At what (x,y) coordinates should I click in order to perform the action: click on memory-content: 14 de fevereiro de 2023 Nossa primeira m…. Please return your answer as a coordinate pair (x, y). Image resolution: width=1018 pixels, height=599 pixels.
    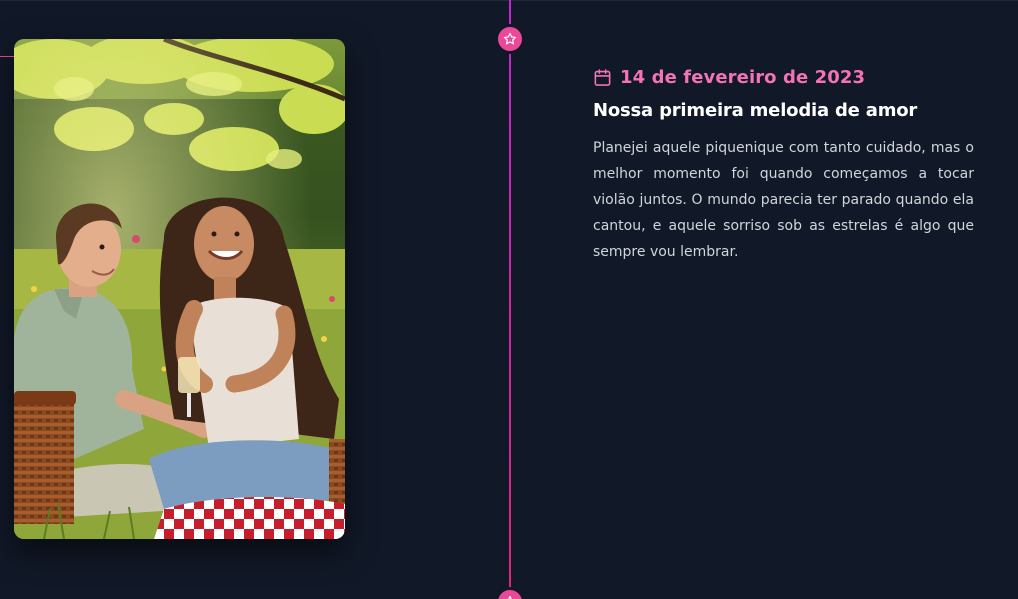
    Looking at the image, I should click on (783, 163).